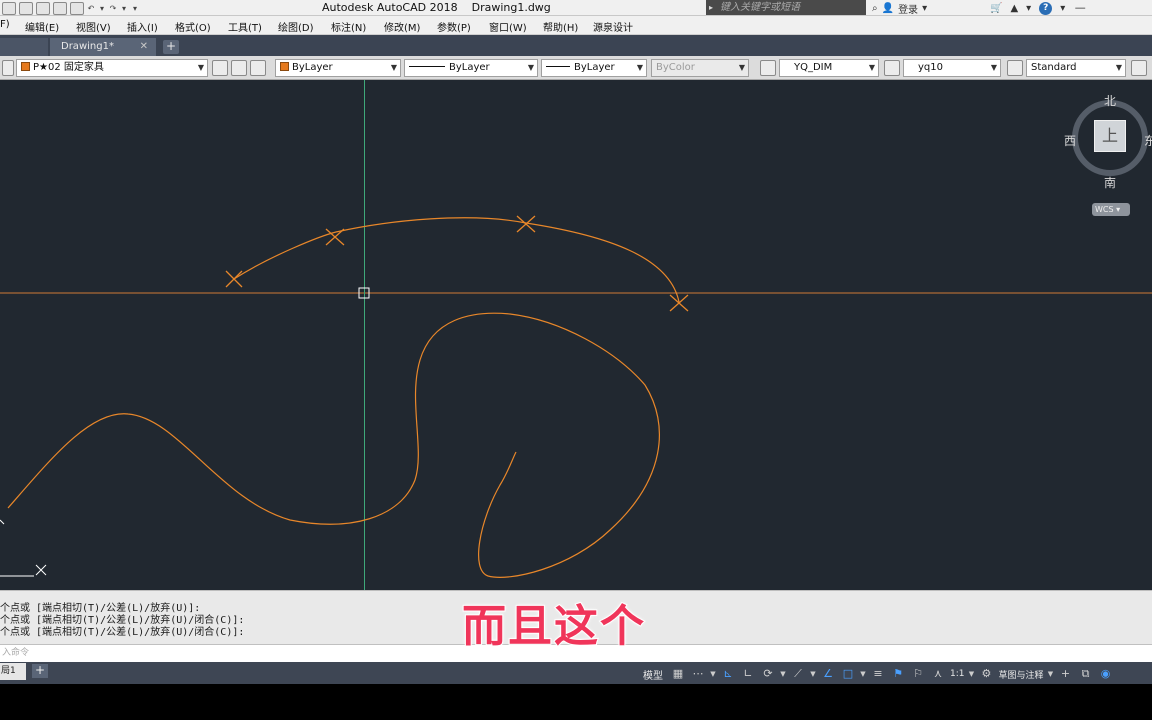 The height and width of the screenshot is (720, 1152). I want to click on login-area: ⌕ 👤 登录 ▾, so click(899, 8).